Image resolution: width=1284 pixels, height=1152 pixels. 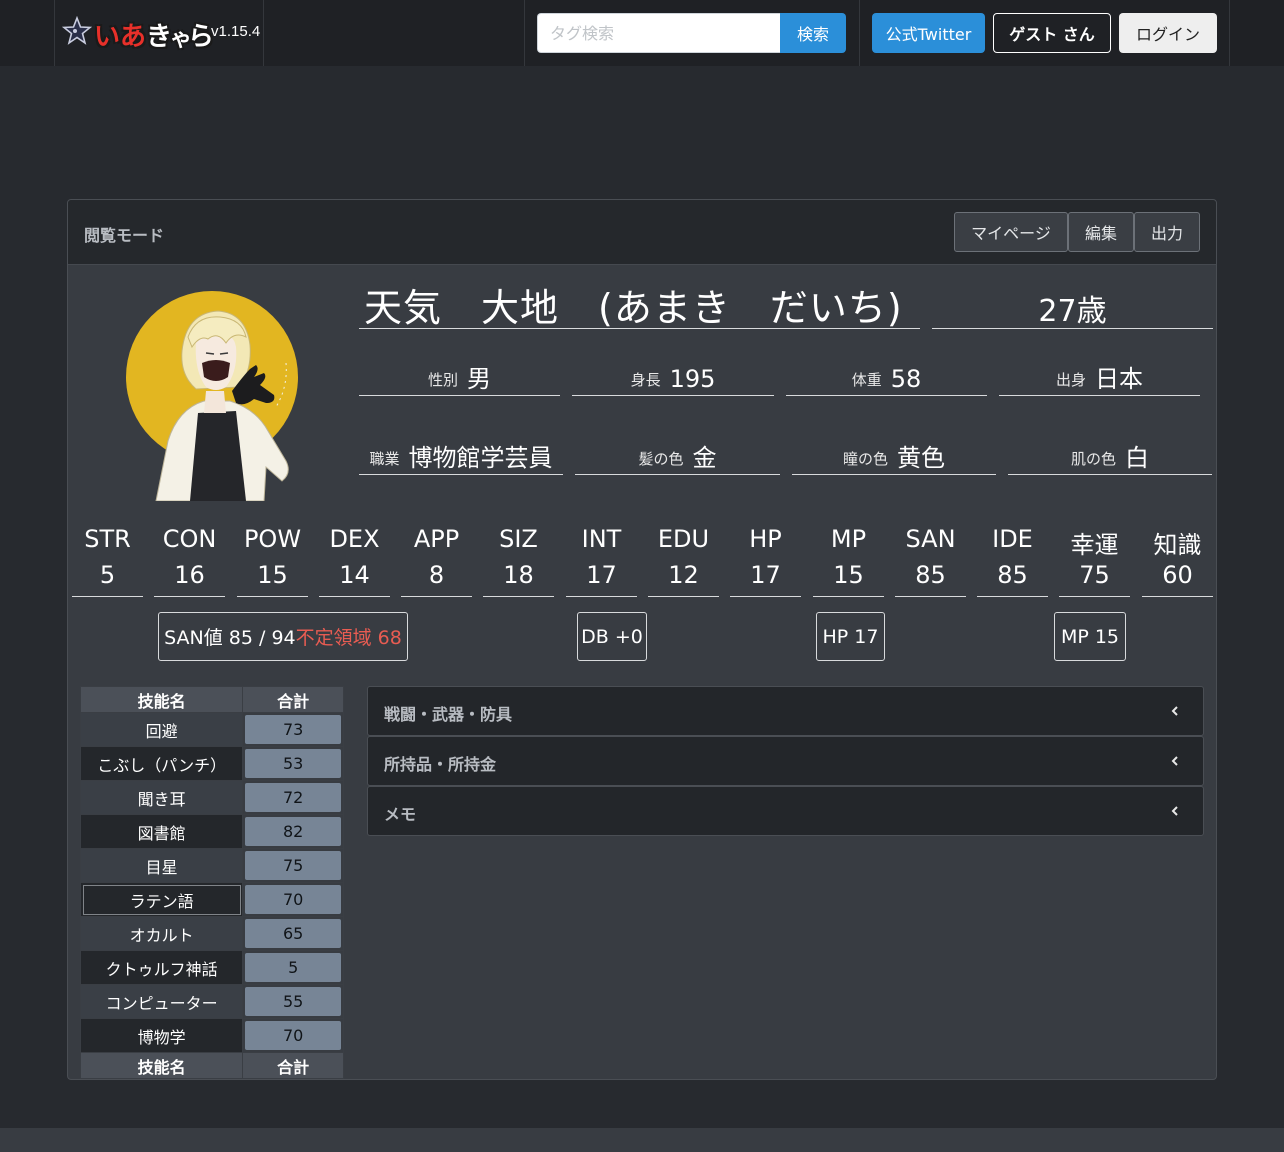 I want to click on stat-value: 16, so click(x=189, y=575).